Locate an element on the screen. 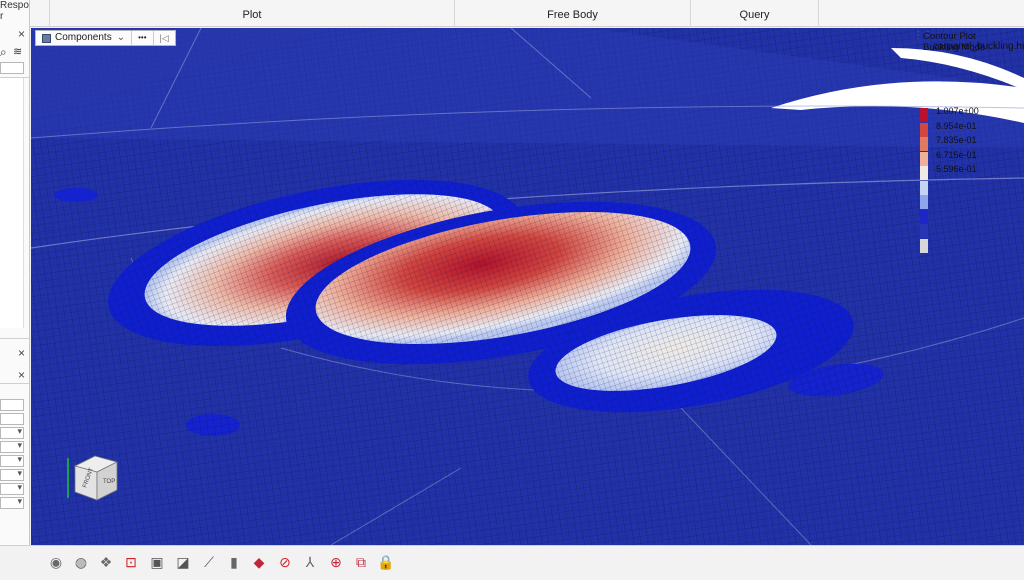 This screenshot has width=1024, height=580. camera-icon: ▣ is located at coordinates (157, 562).